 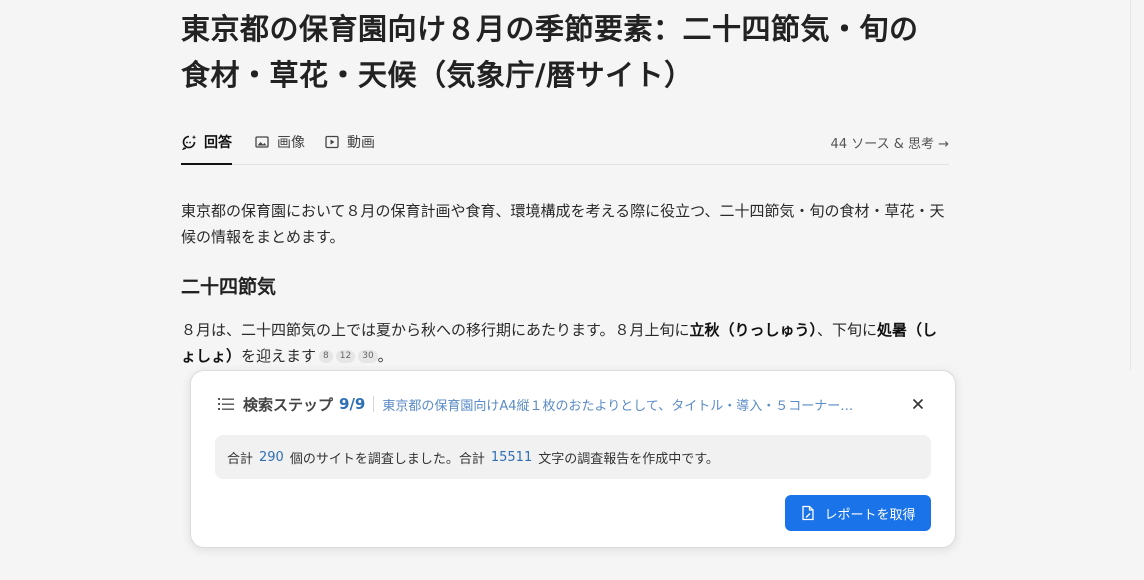 What do you see at coordinates (229, 287) in the screenshot?
I see `section-heading: 二十四節気` at bounding box center [229, 287].